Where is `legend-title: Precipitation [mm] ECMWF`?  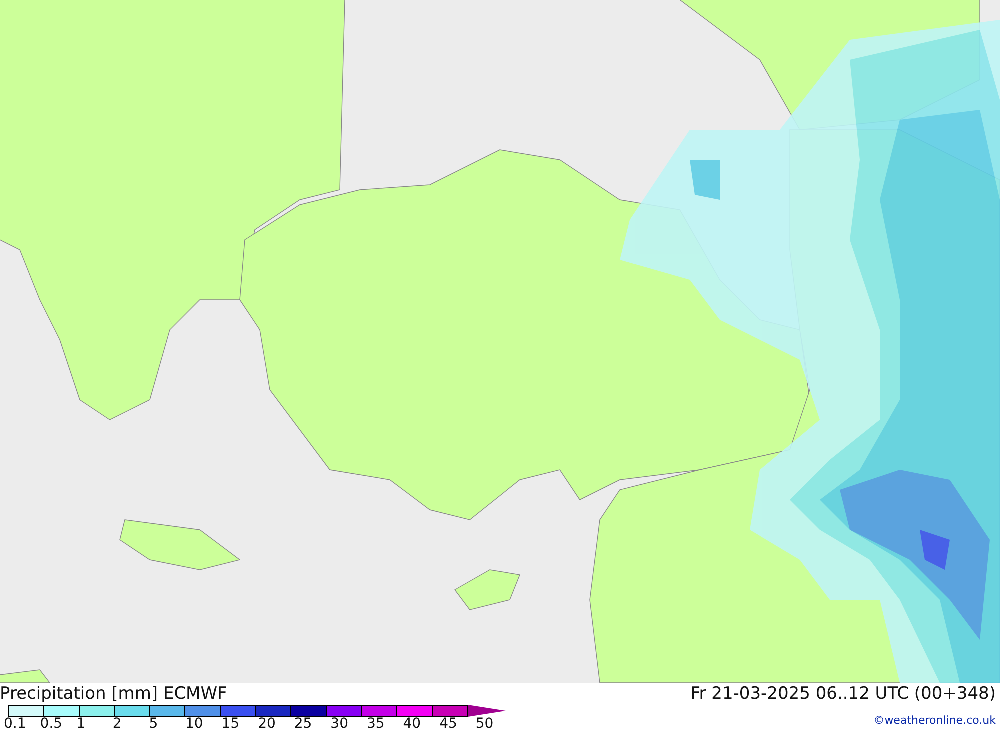 legend-title: Precipitation [mm] ECMWF is located at coordinates (114, 694).